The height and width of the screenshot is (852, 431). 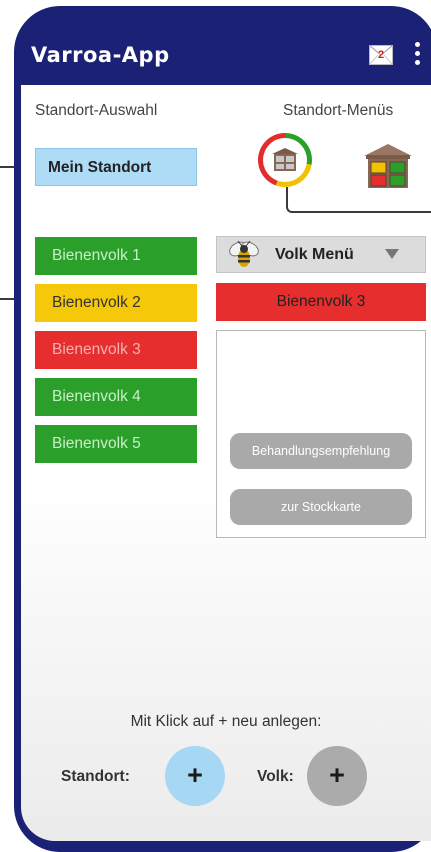 What do you see at coordinates (96, 302) in the screenshot?
I see `colony-label: Bienenvolk 2` at bounding box center [96, 302].